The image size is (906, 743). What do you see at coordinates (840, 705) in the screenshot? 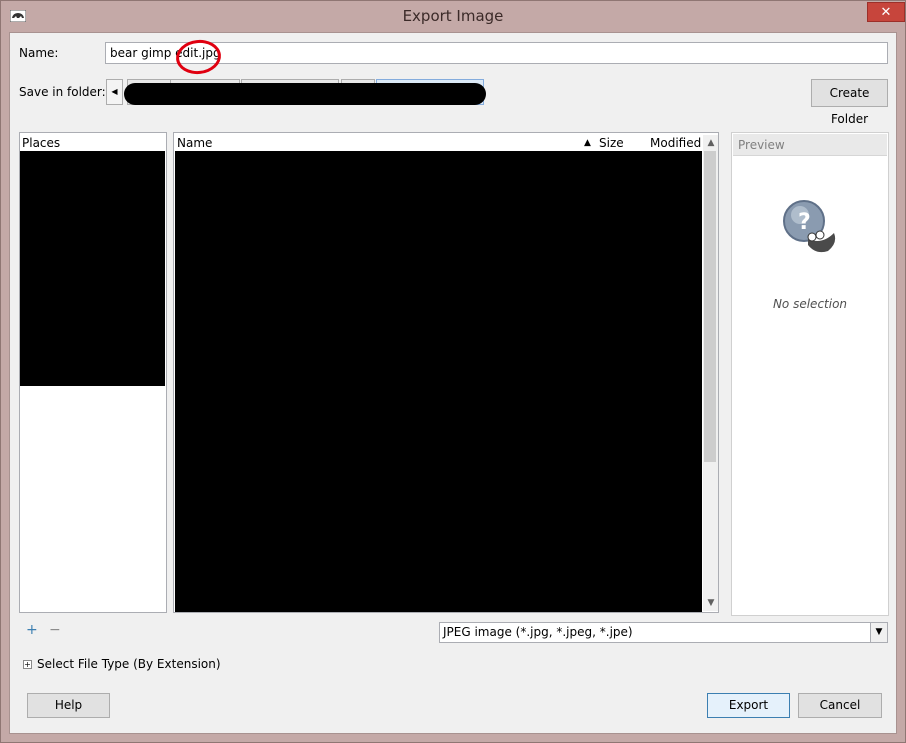
I see `cancel-button: Cancel` at bounding box center [840, 705].